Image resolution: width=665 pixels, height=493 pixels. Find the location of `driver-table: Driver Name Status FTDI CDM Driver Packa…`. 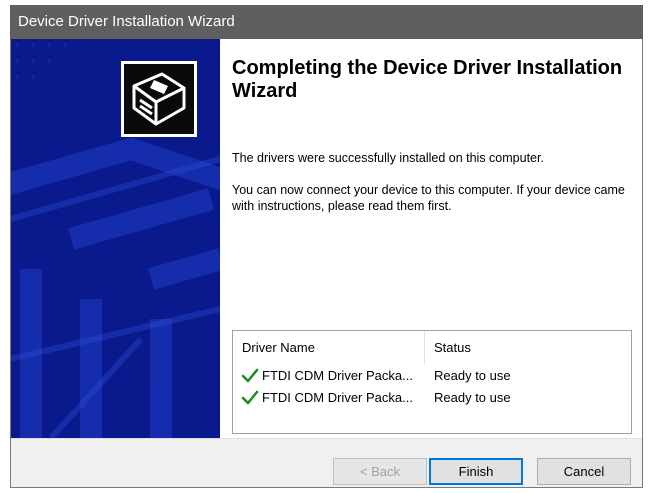

driver-table: Driver Name Status FTDI CDM Driver Packa… is located at coordinates (432, 382).